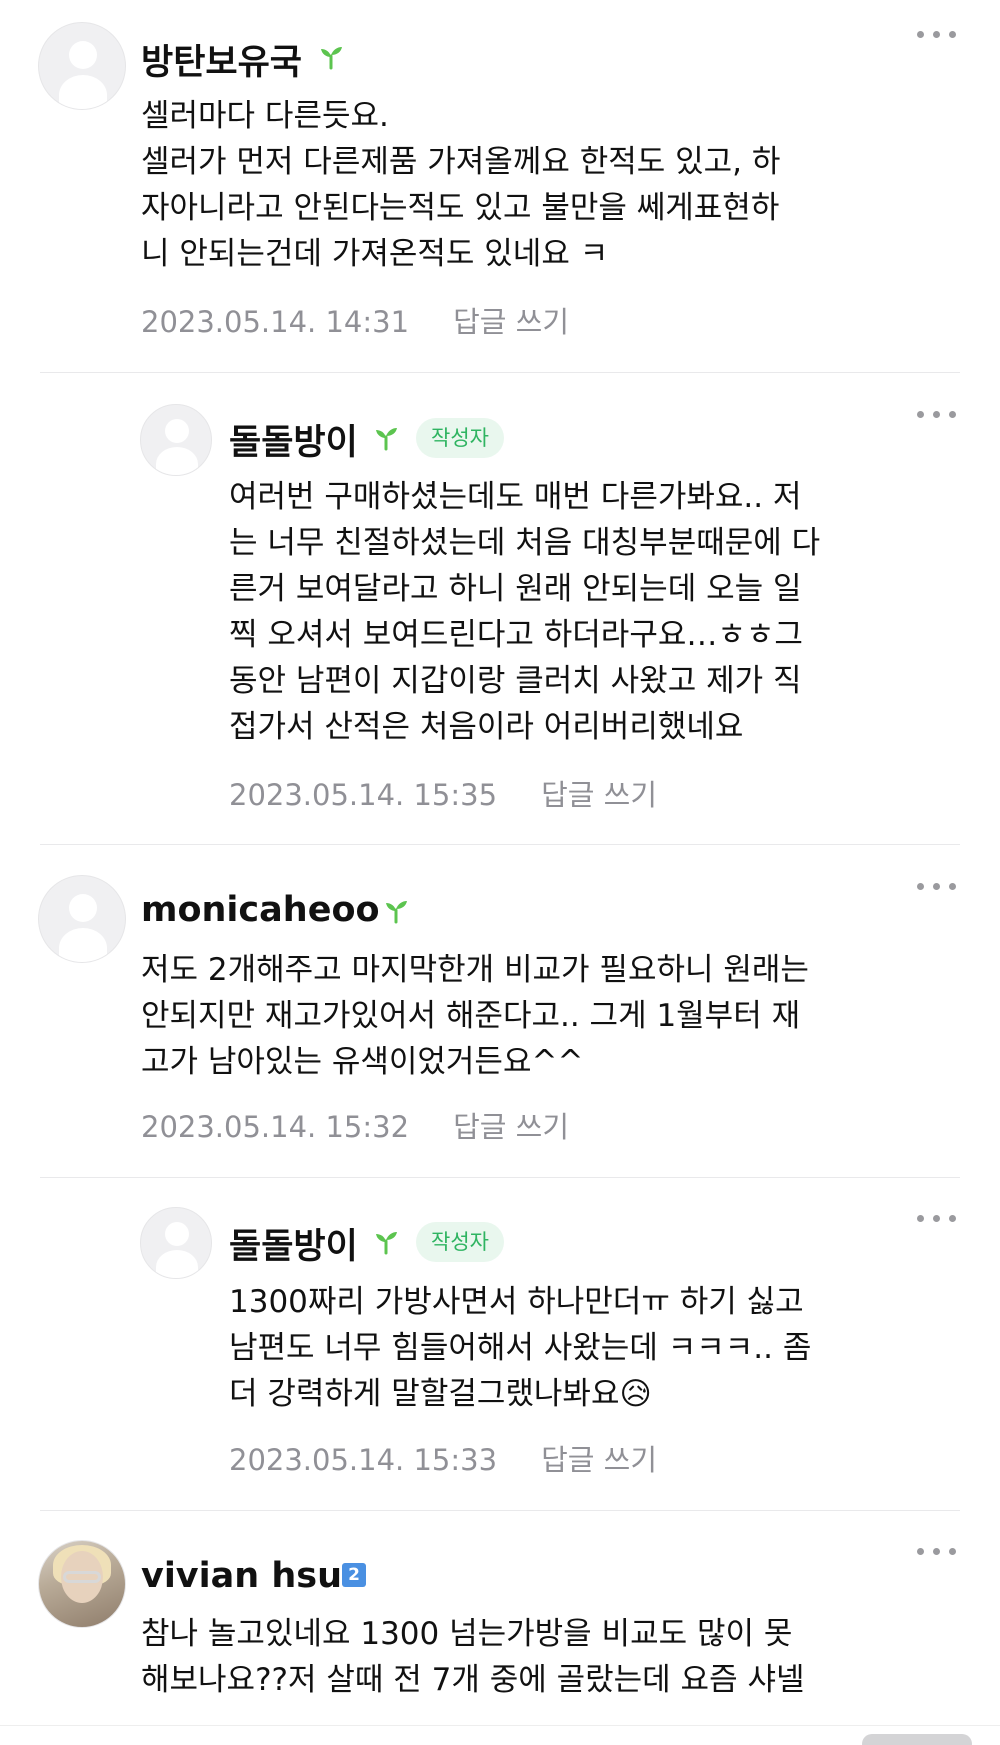 The width and height of the screenshot is (1000, 1745). Describe the element at coordinates (516, 635) in the screenshot. I see `comment-text-line: 찍 오셔서 보여드린다고 하더라구요…ㅎㅎ그` at that location.